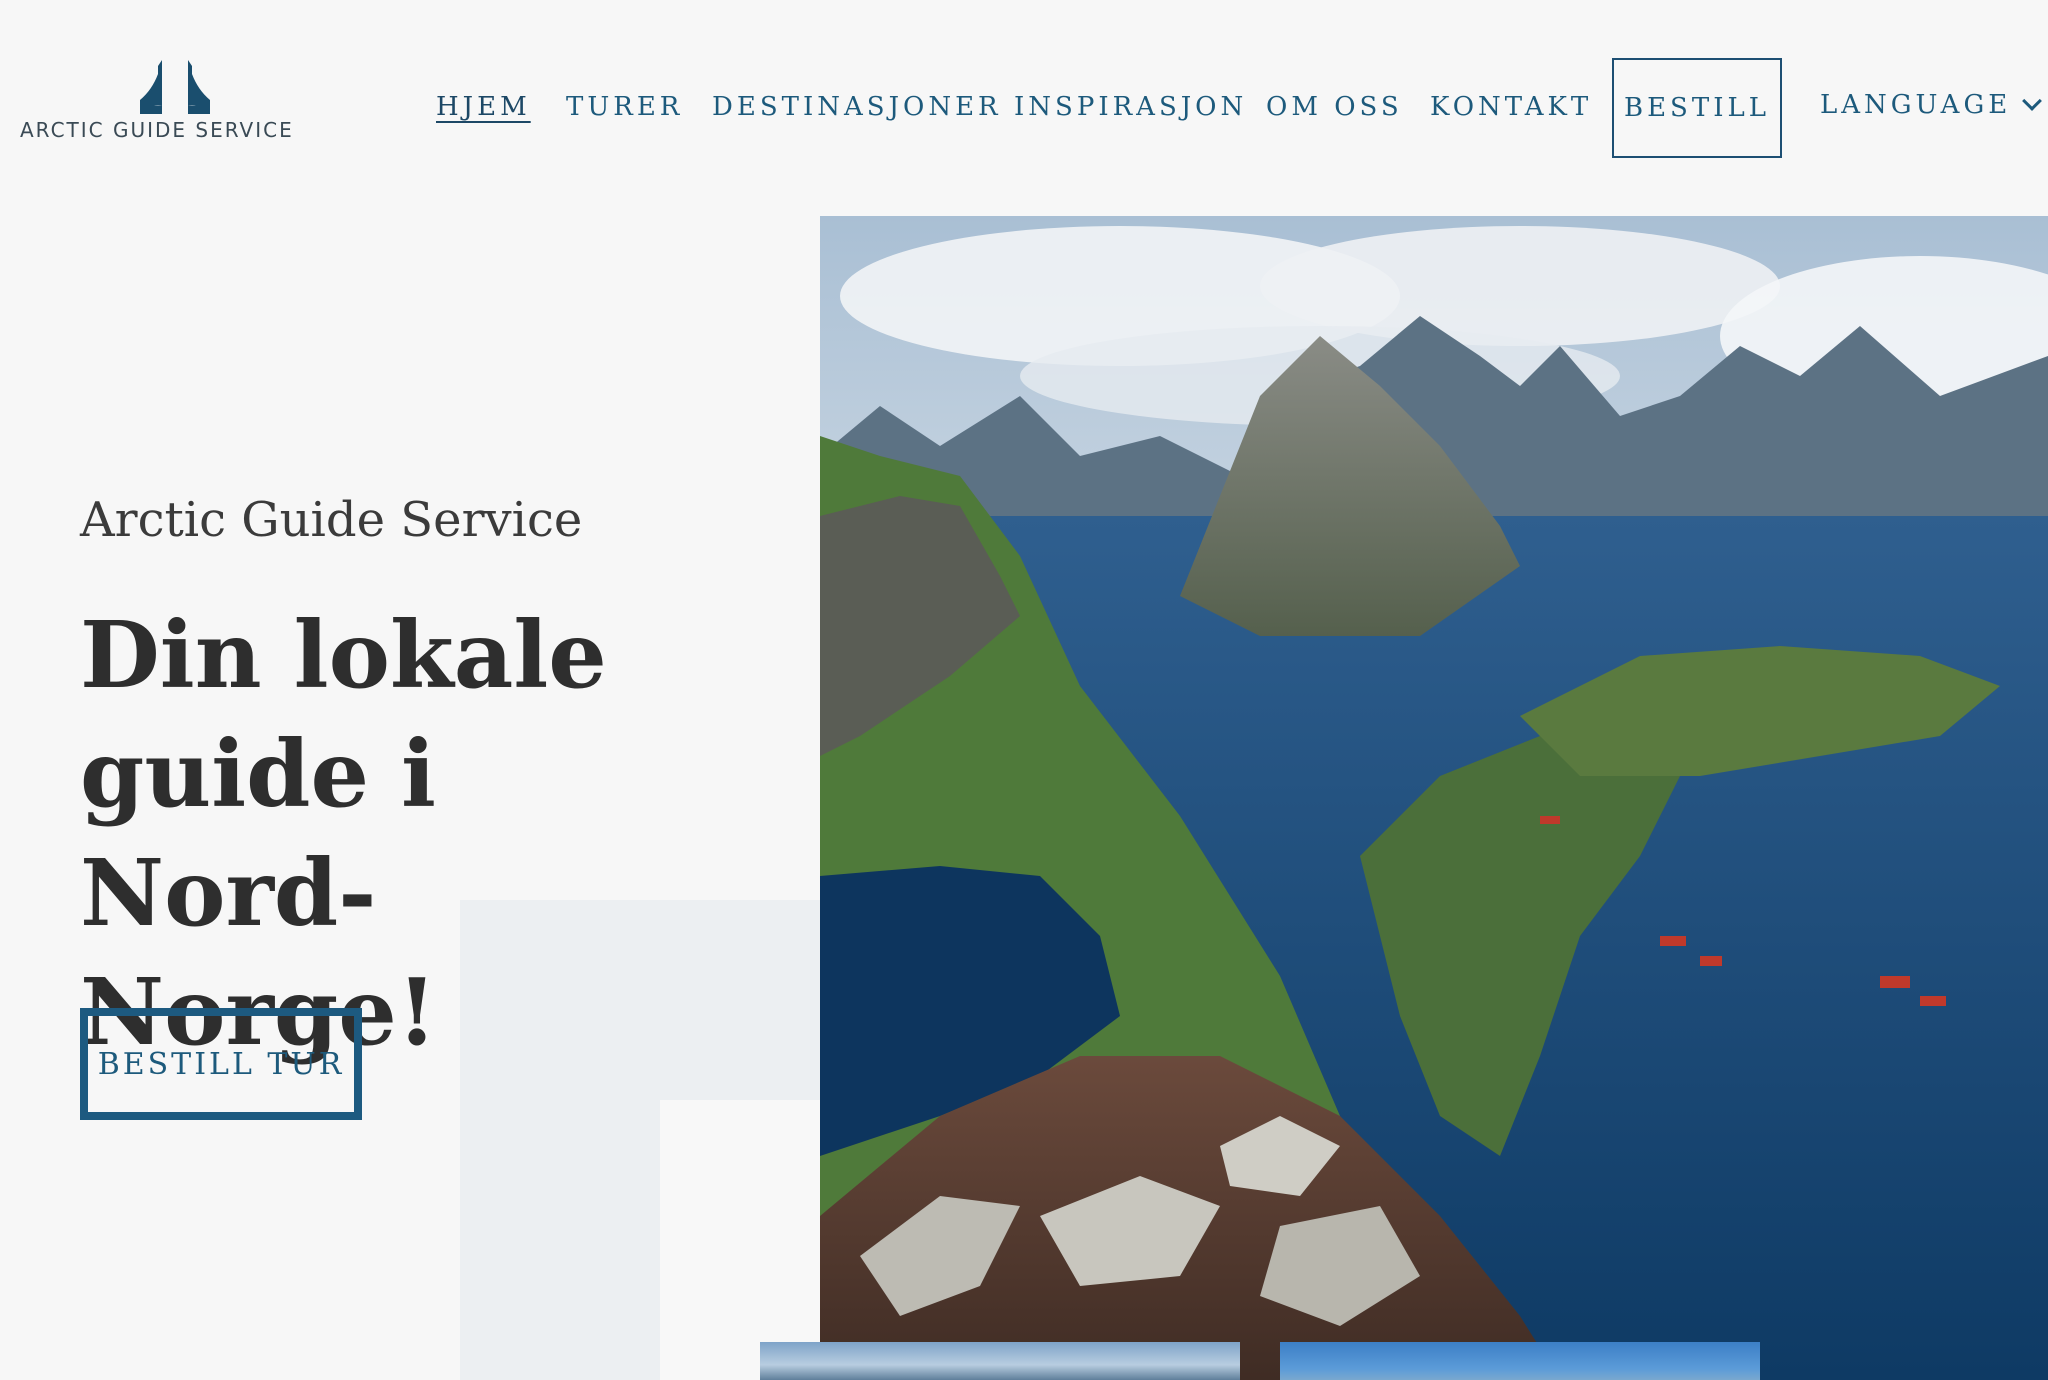 This screenshot has width=2048, height=1380. Describe the element at coordinates (483, 107) in the screenshot. I see `nav-item-hjem: HJEM` at that location.